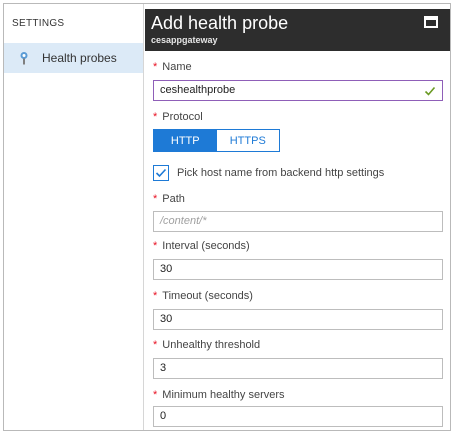 The image size is (454, 434). I want to click on name-value: ceshealthprobe, so click(198, 90).